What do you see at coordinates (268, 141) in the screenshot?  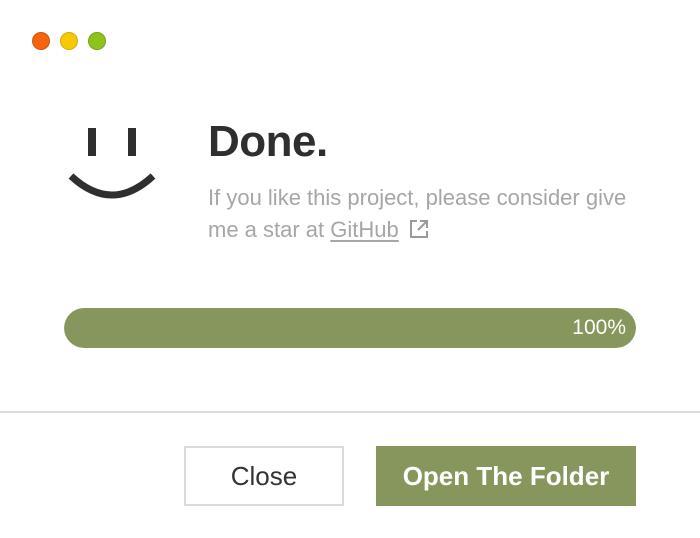 I see `status-title: Done.` at bounding box center [268, 141].